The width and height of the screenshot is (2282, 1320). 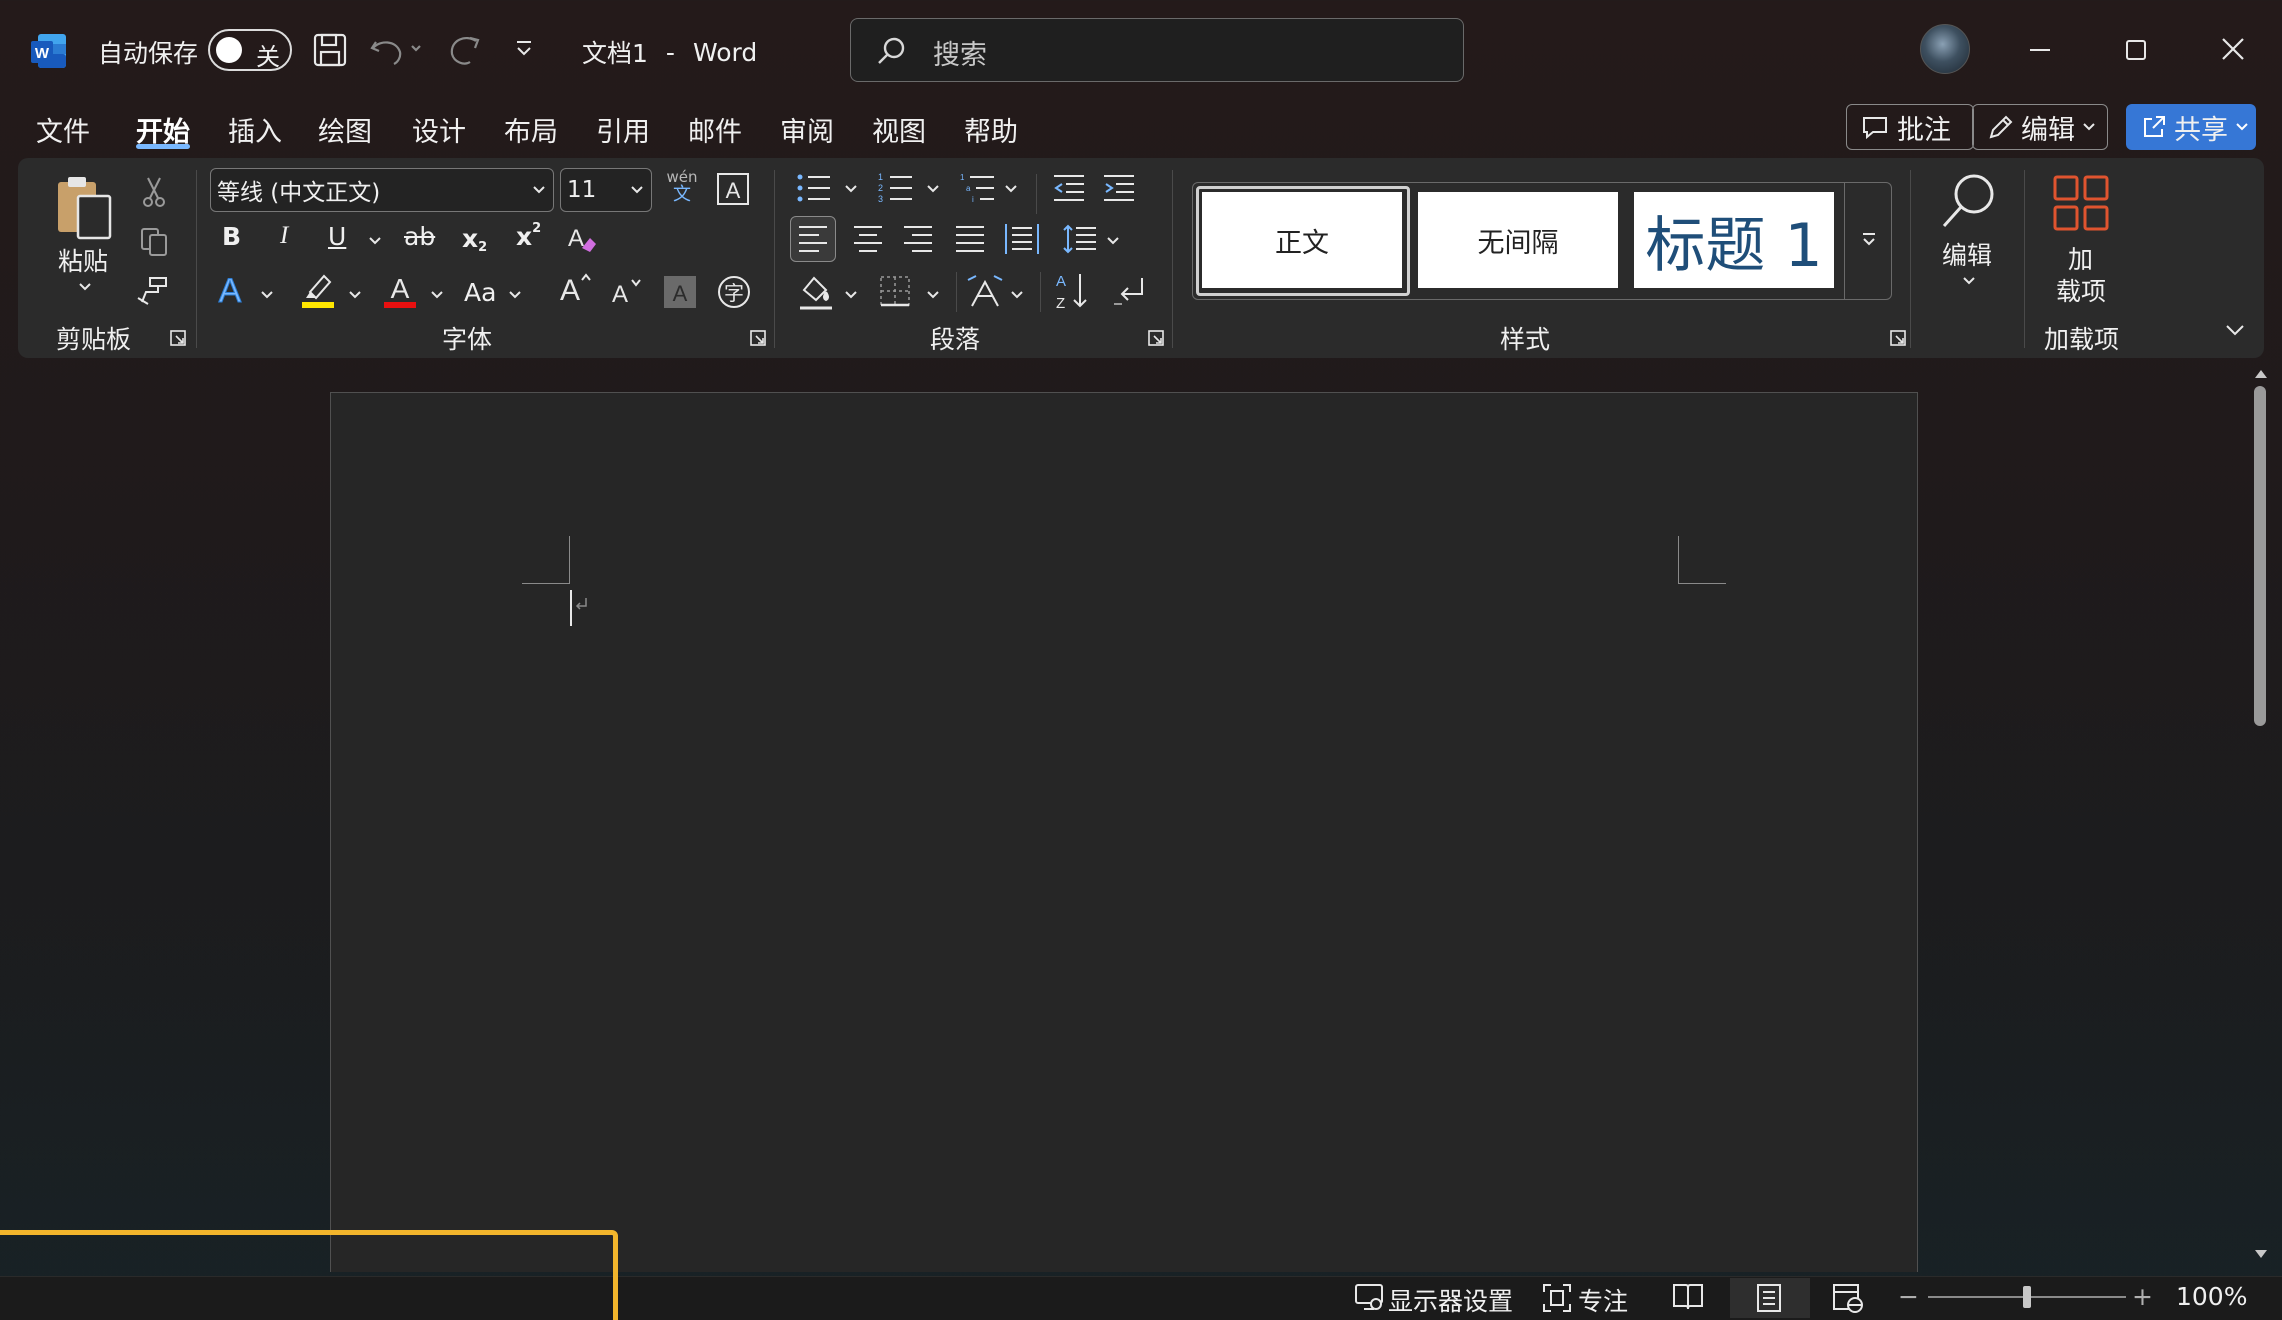 What do you see at coordinates (816, 292) in the screenshot?
I see `shading-icon` at bounding box center [816, 292].